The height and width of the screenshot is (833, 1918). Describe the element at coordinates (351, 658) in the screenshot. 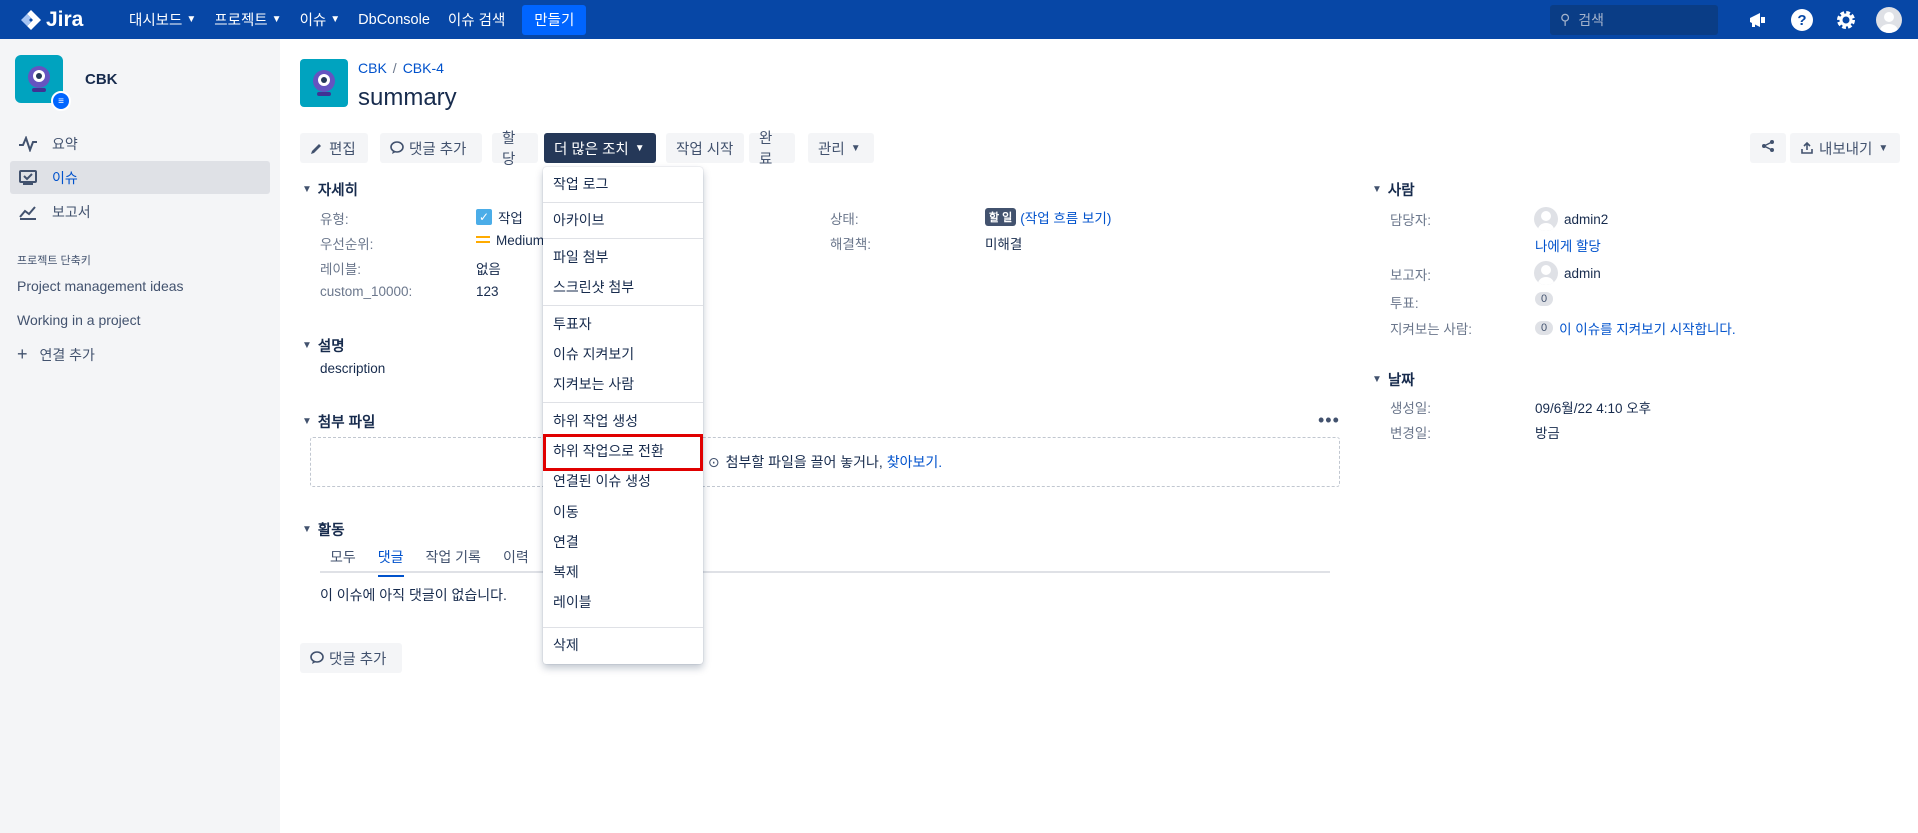

I see `add-comment-bottom-button: 댓글 추가` at that location.